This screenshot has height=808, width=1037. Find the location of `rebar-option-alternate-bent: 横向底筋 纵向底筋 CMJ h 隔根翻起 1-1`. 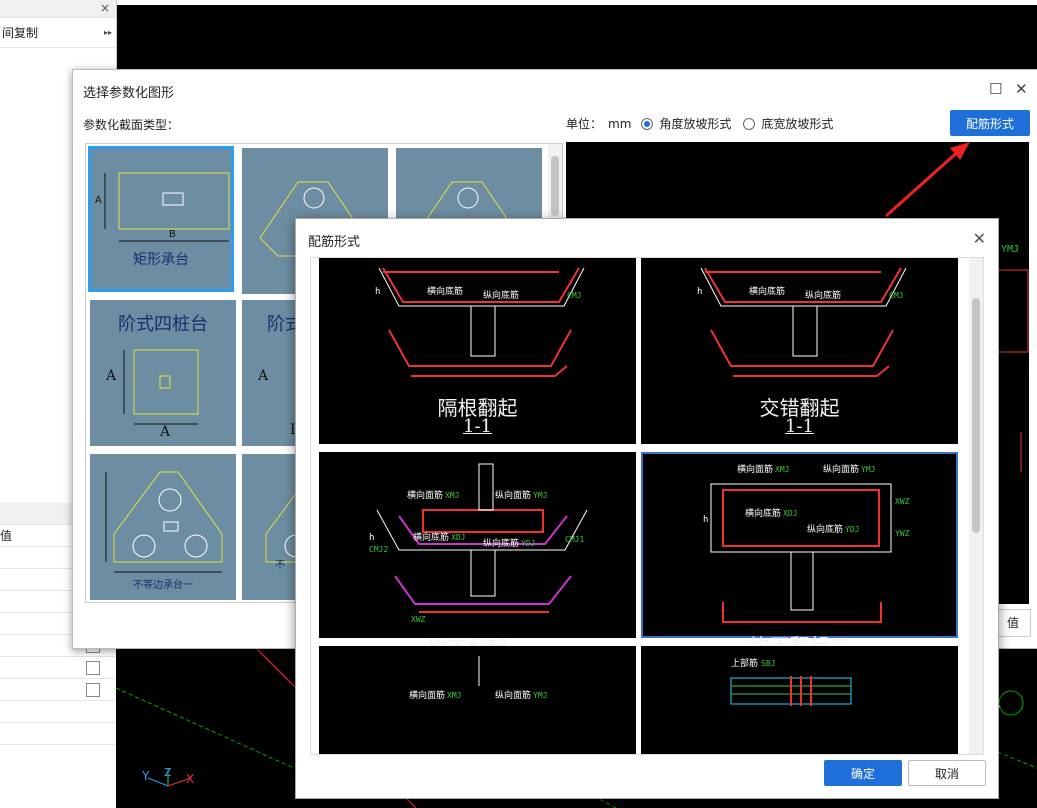

rebar-option-alternate-bent: 横向底筋 纵向底筋 CMJ h 隔根翻起 1-1 is located at coordinates (477, 351).